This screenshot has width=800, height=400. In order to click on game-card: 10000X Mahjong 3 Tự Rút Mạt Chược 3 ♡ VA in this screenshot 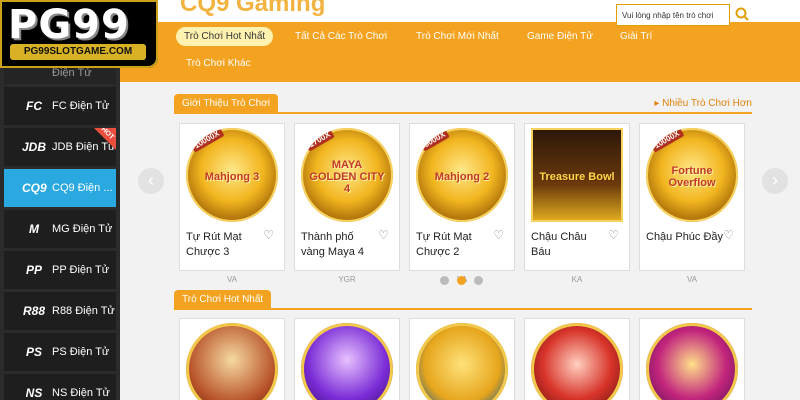, I will do `click(232, 203)`.